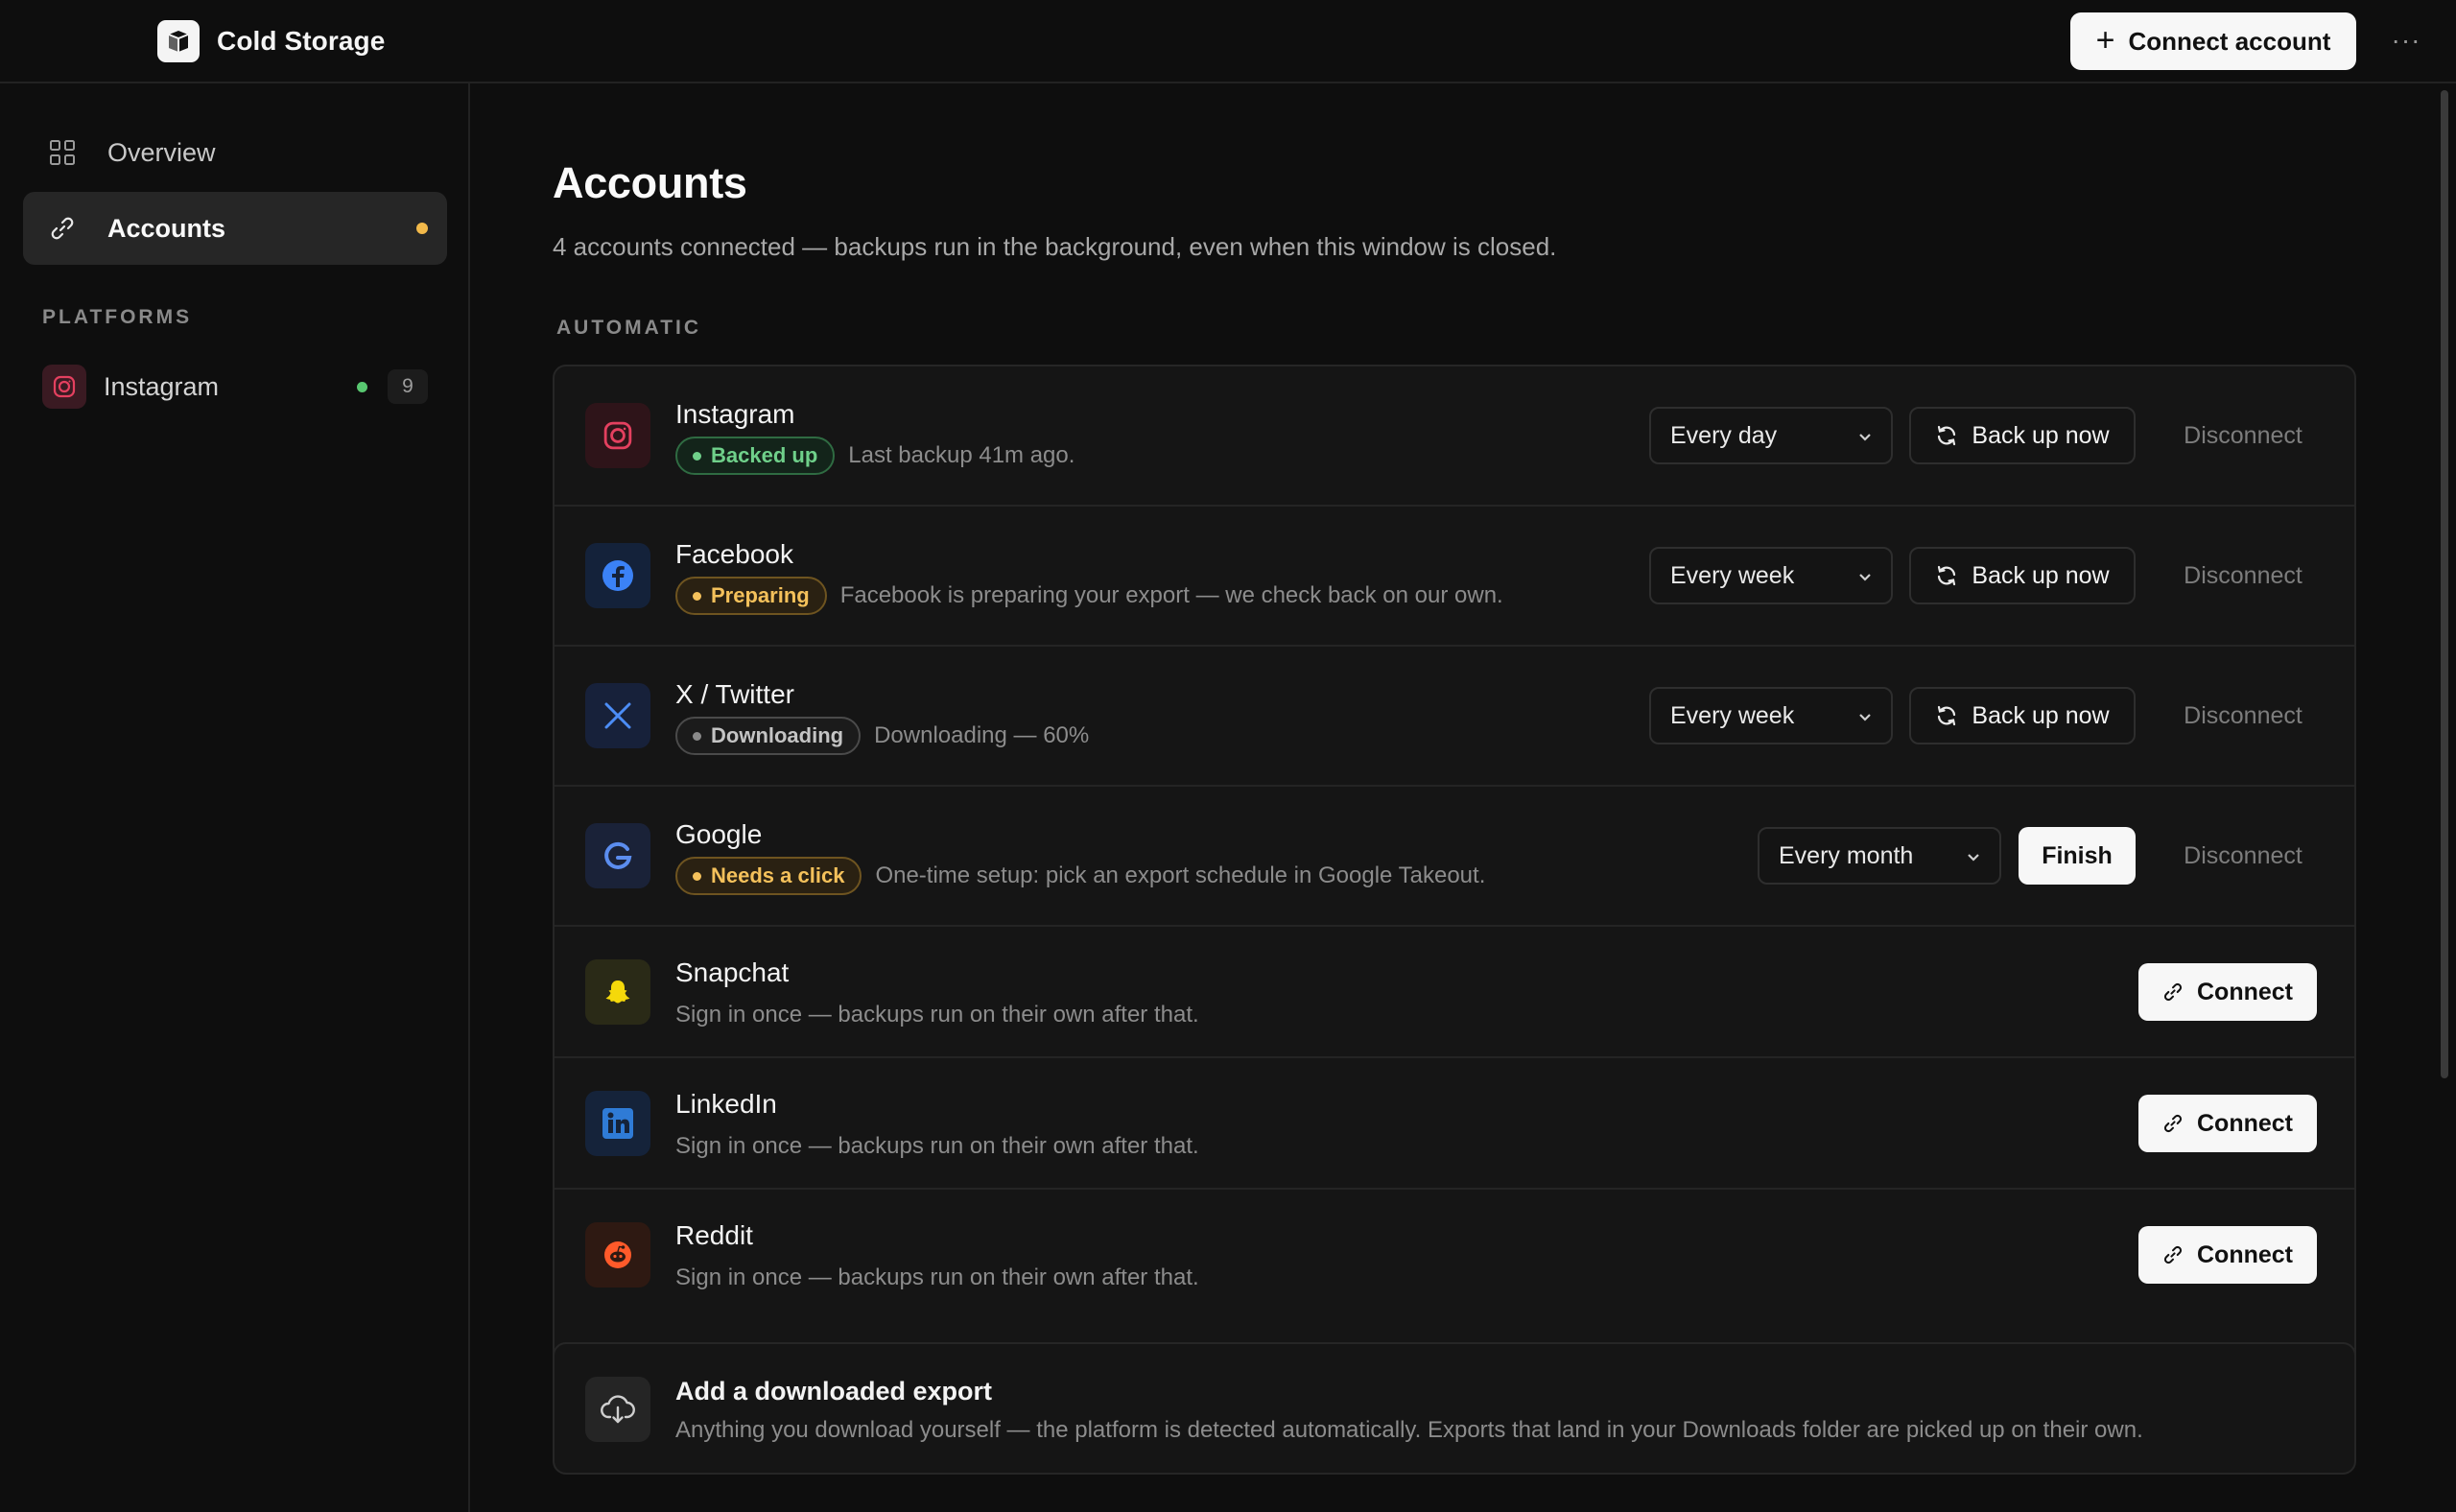 This screenshot has height=1512, width=2456. What do you see at coordinates (719, 834) in the screenshot?
I see `account-name: Google` at bounding box center [719, 834].